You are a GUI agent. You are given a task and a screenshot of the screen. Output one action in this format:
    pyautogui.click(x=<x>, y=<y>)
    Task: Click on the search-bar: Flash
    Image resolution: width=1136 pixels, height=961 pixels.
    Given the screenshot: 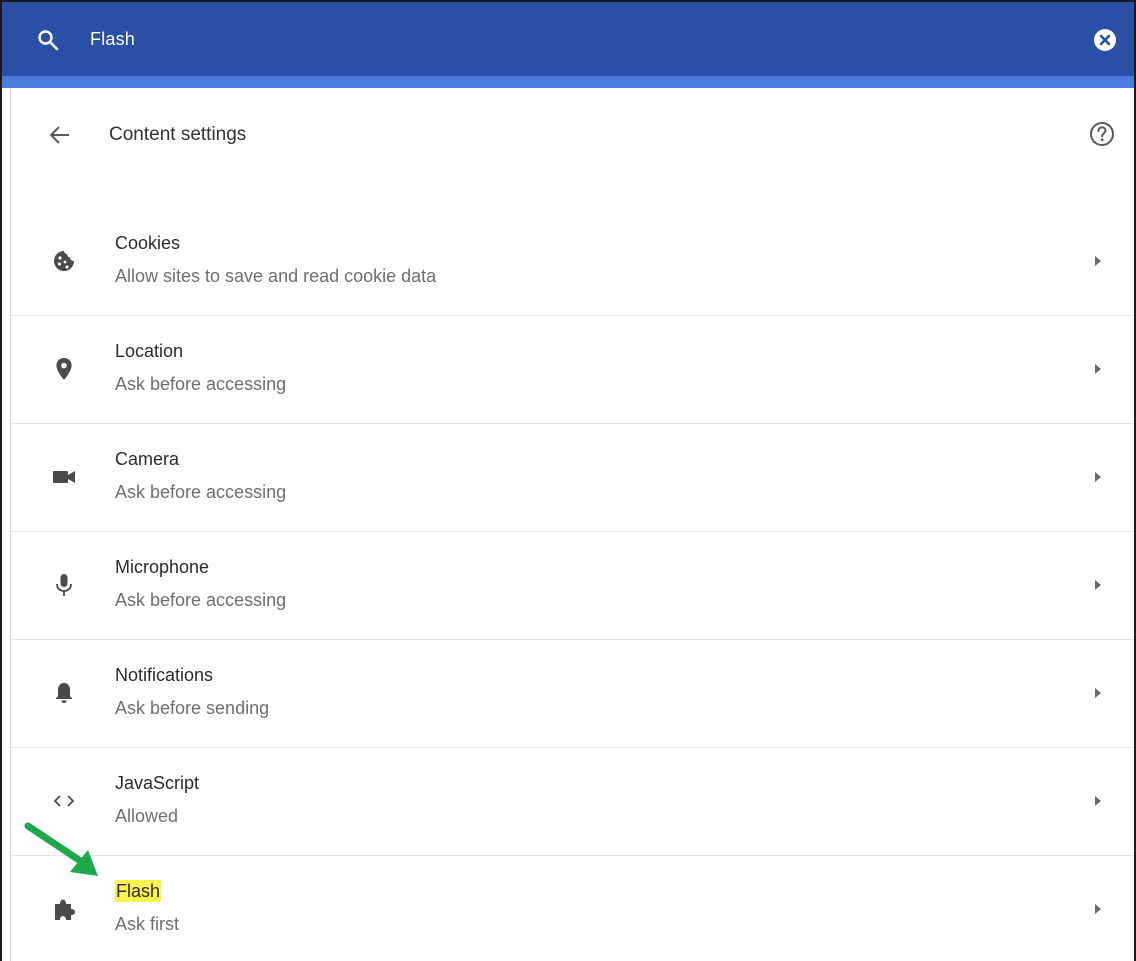 What is the action you would take?
    pyautogui.click(x=568, y=39)
    